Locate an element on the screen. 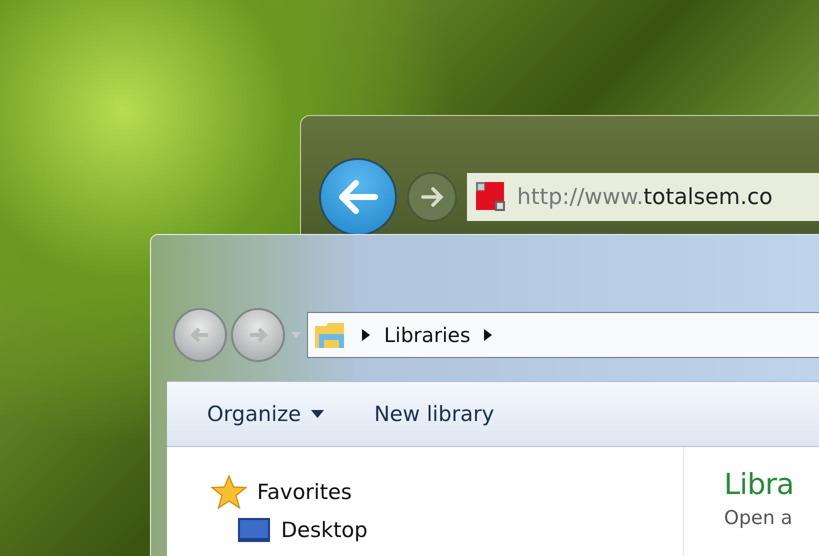  url-prefix: http://www. is located at coordinates (580, 197).